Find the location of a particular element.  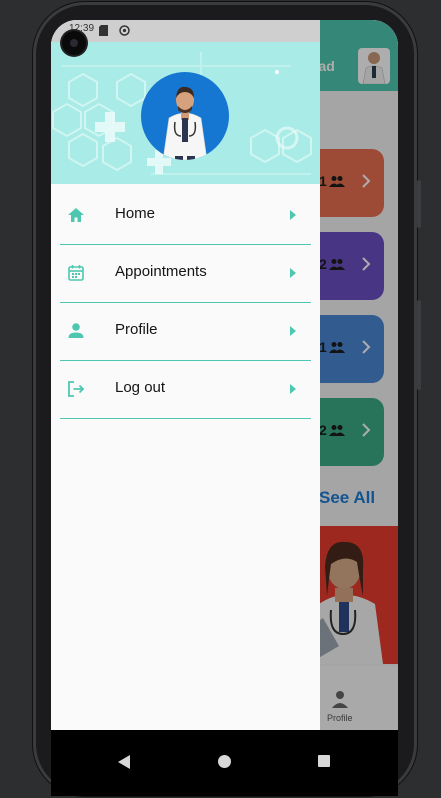

power-button is located at coordinates (419, 204).